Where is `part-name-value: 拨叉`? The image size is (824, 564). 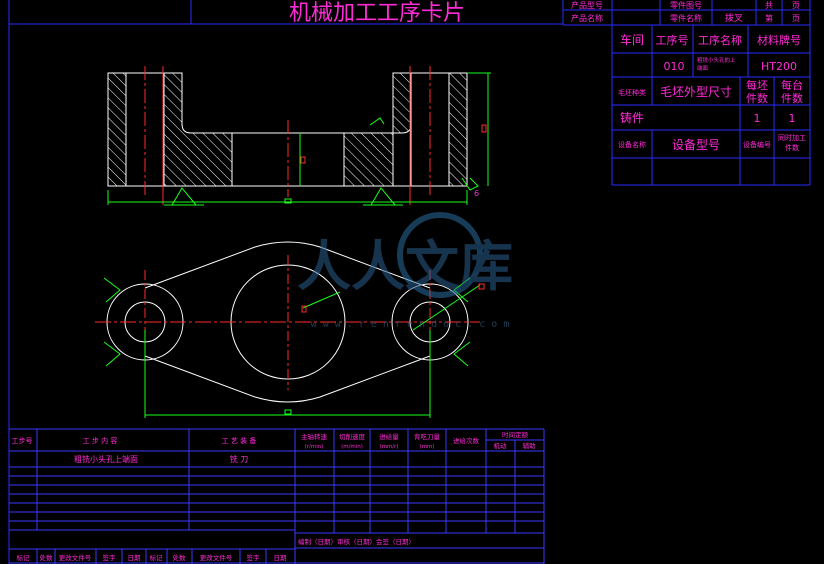 part-name-value: 拨叉 is located at coordinates (734, 18).